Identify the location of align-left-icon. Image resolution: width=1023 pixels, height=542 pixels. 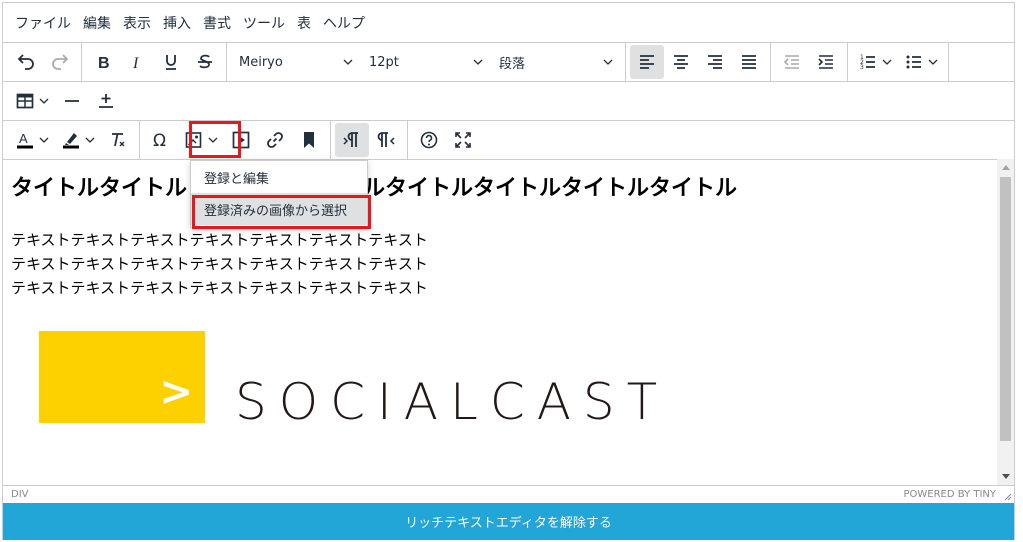
(647, 62).